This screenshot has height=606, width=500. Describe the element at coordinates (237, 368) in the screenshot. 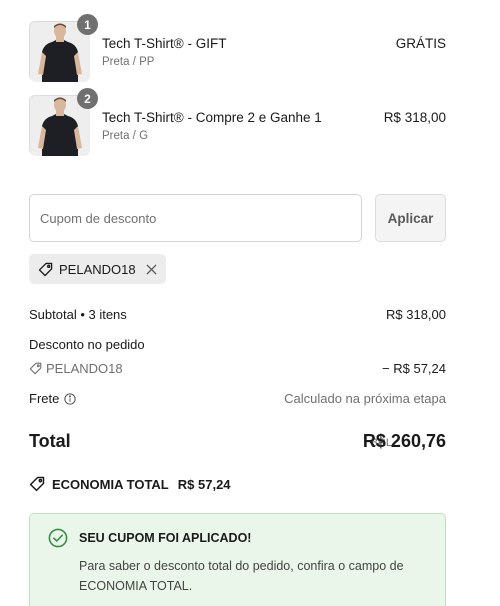

I see `discount-row: PELANDO18 − R$ 57,24` at that location.